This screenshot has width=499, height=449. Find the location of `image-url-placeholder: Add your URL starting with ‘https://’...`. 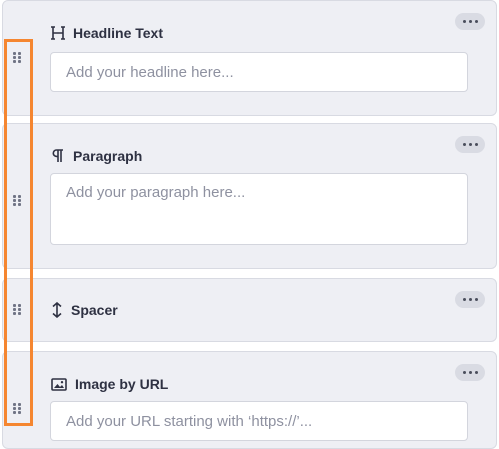

image-url-placeholder: Add your URL starting with ‘https://’... is located at coordinates (189, 421).